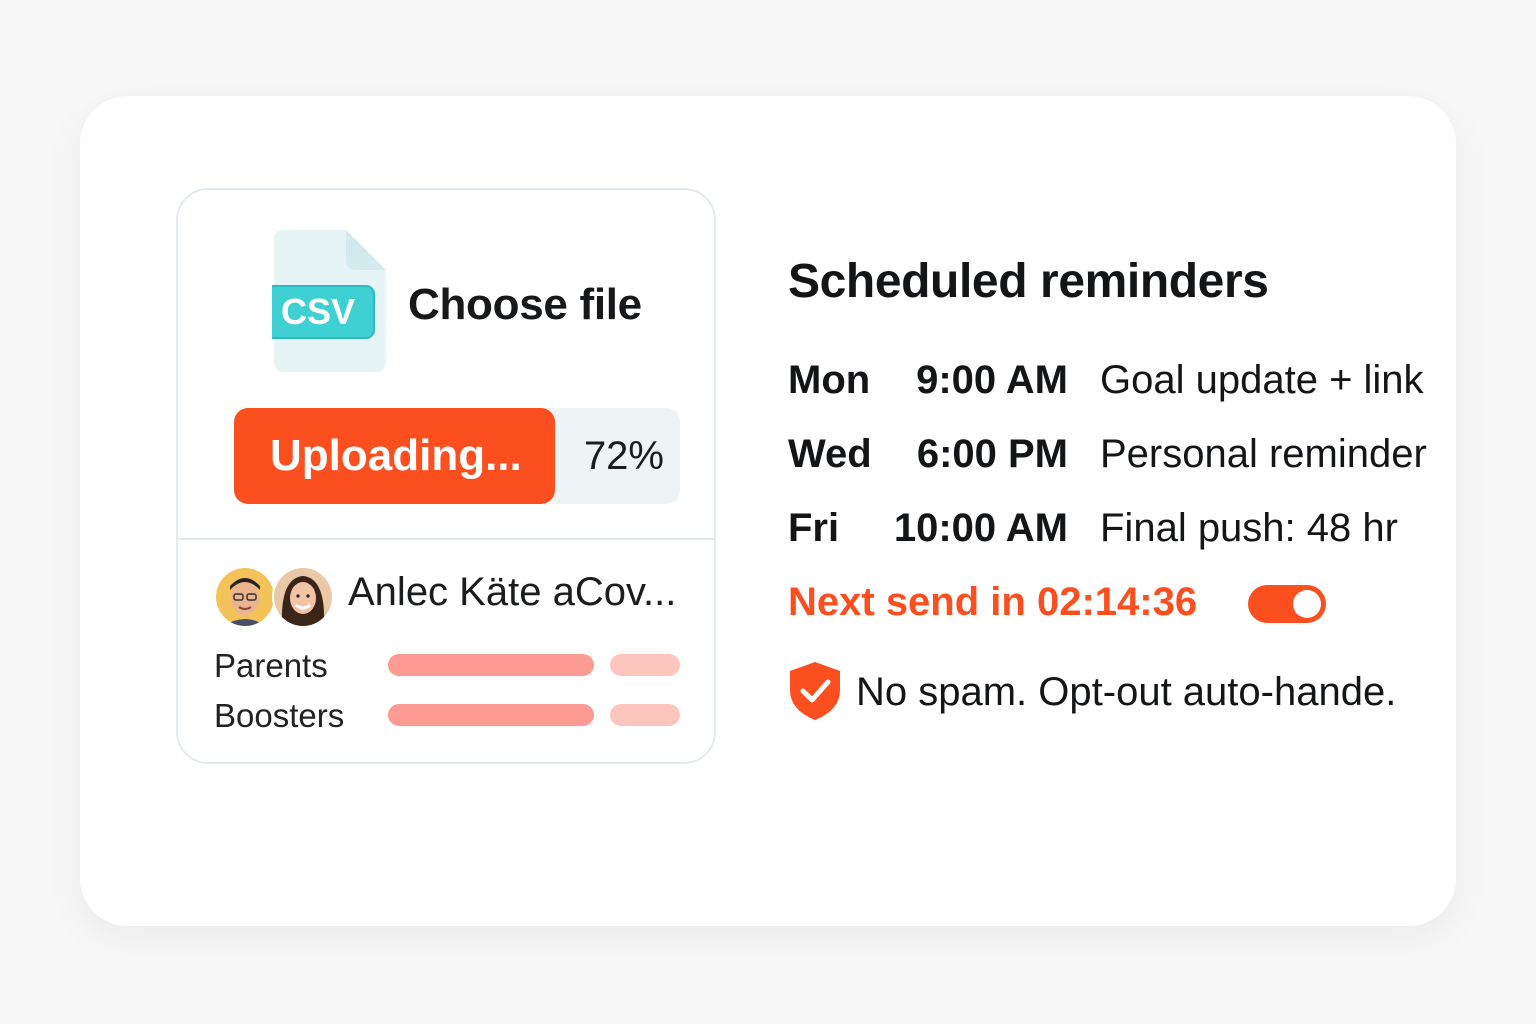 The width and height of the screenshot is (1536, 1024). What do you see at coordinates (1249, 528) in the screenshot?
I see `reminder-description: Final push: 48 hr` at bounding box center [1249, 528].